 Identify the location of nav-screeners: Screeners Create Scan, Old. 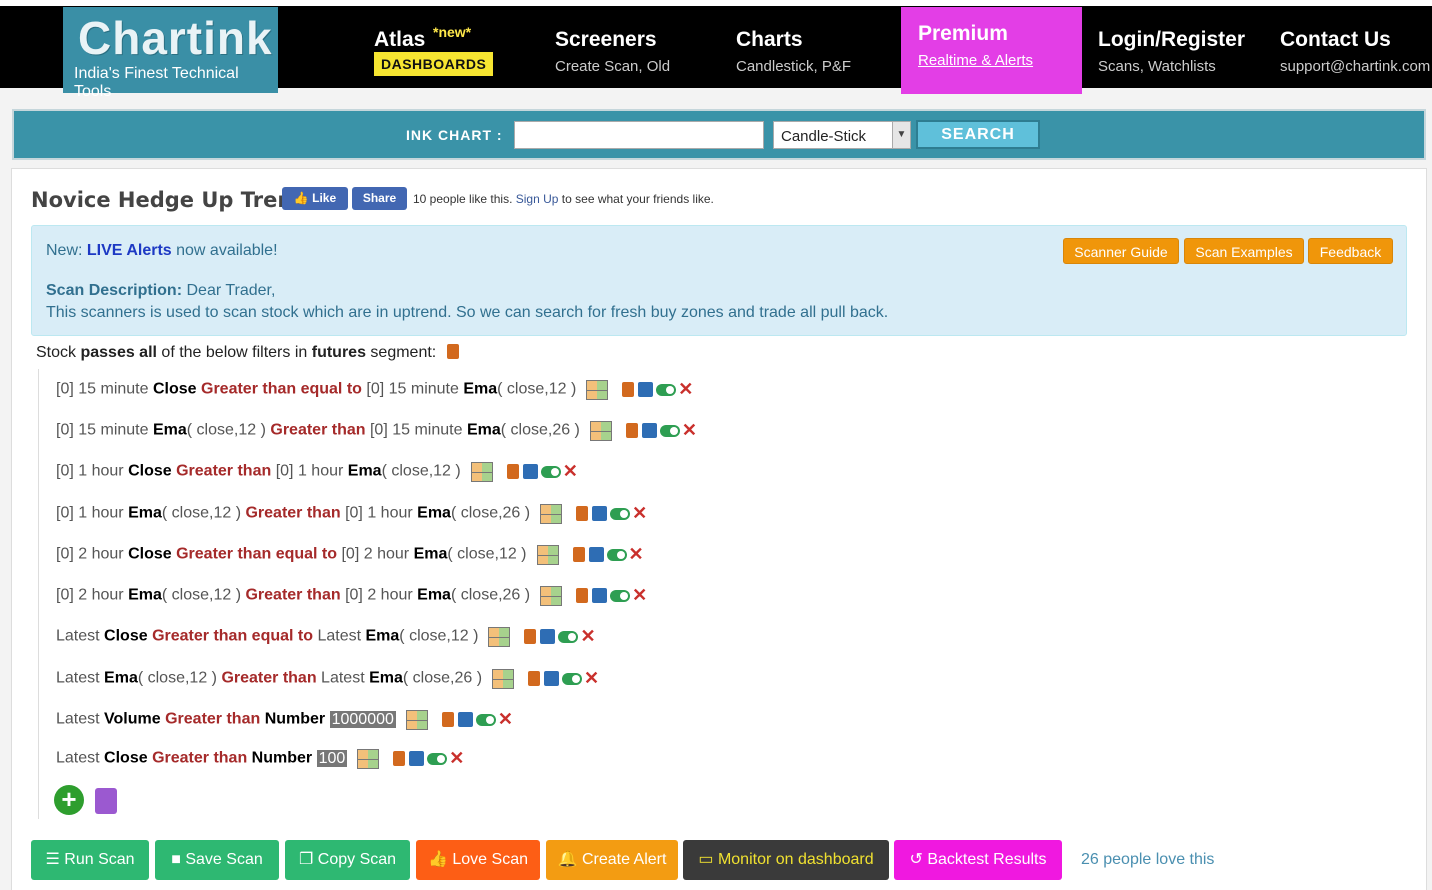
(635, 53).